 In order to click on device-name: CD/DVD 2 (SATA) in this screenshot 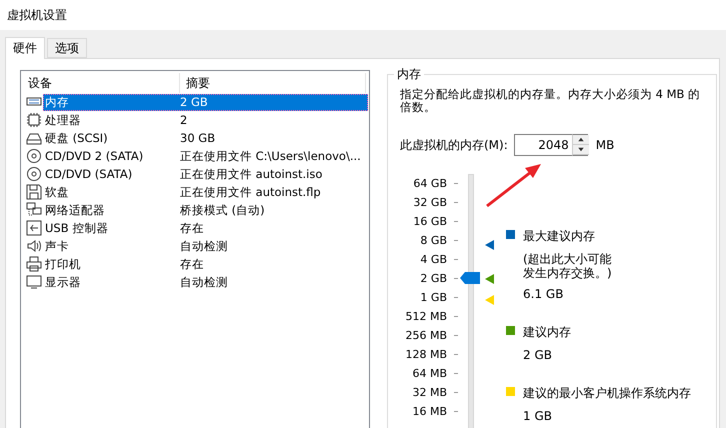, I will do `click(94, 156)`.